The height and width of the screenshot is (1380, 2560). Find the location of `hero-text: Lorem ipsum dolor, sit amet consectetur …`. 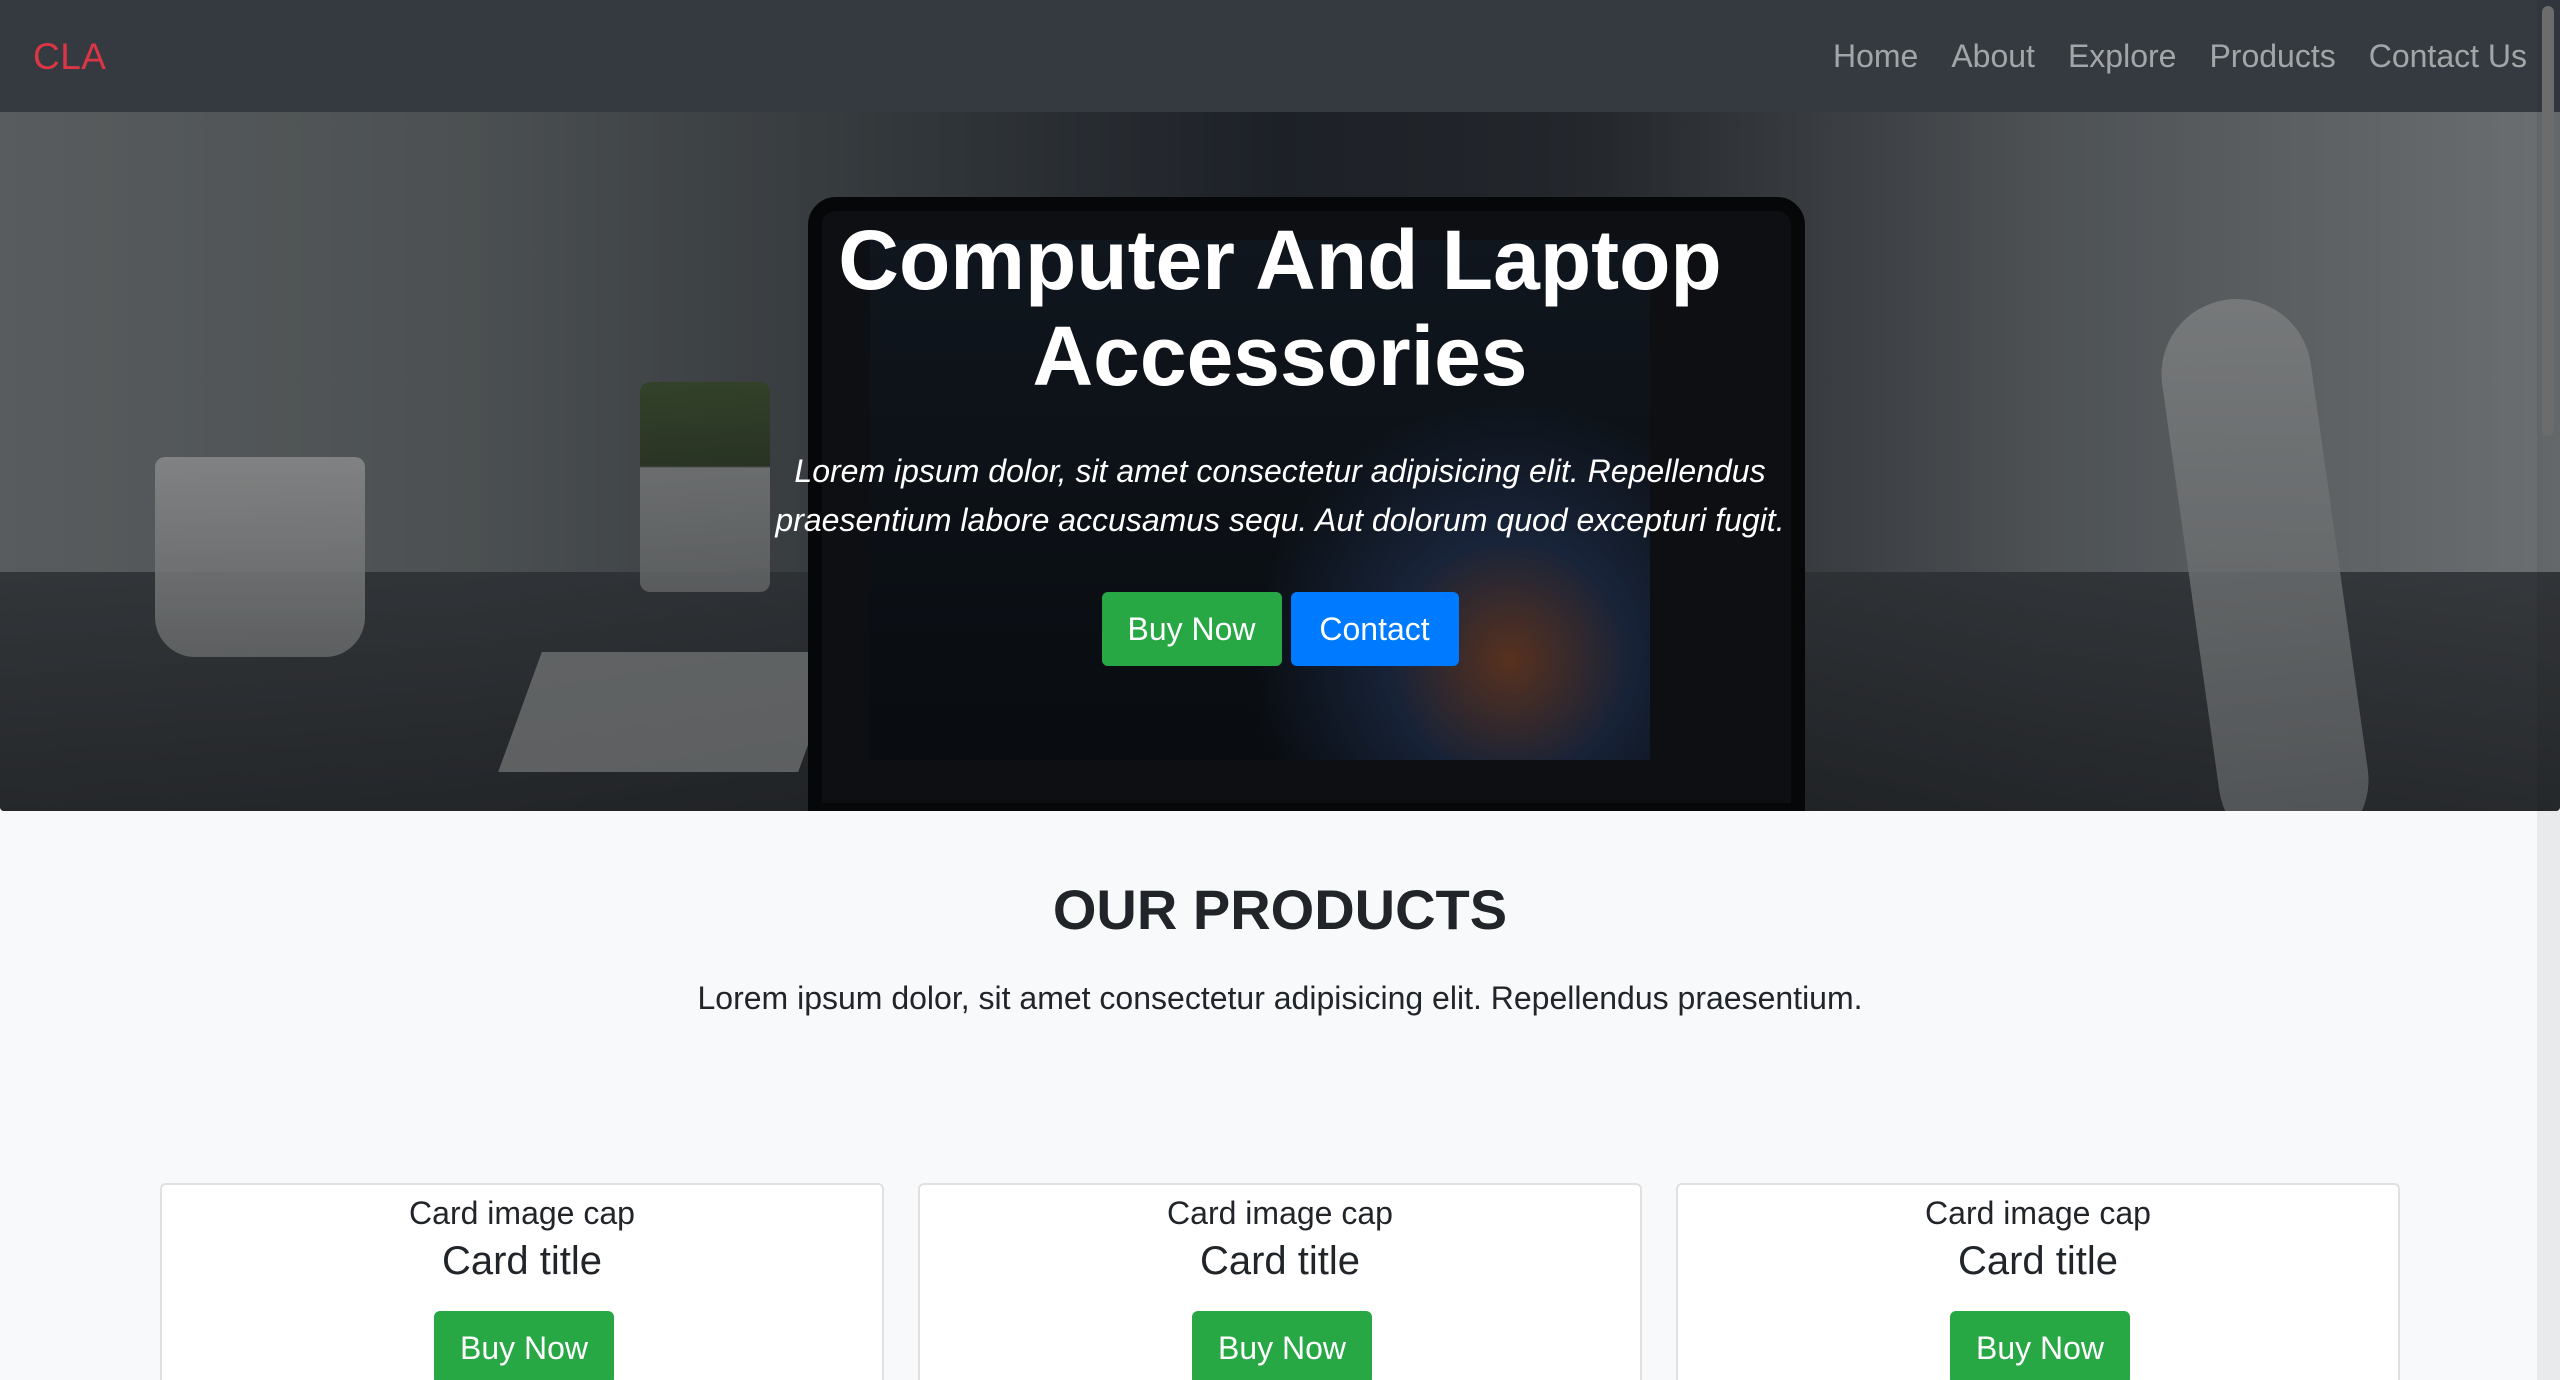

hero-text: Lorem ipsum dolor, sit amet consectetur … is located at coordinates (1280, 495).